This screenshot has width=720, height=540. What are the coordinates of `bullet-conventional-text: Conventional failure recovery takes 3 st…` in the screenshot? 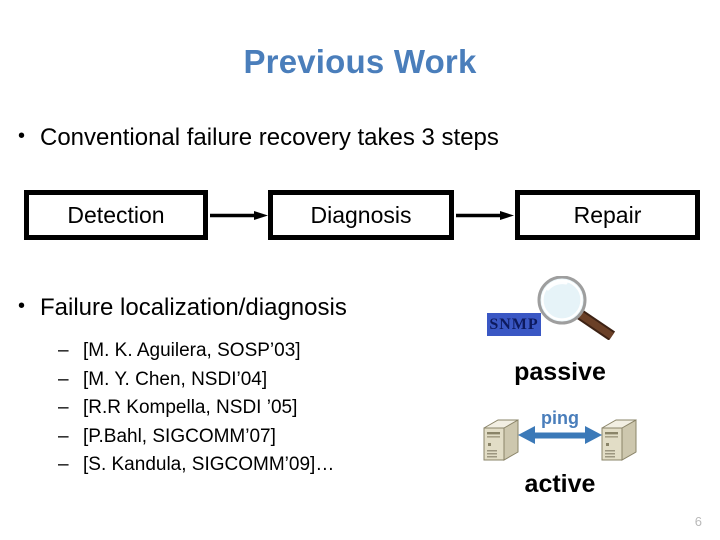 It's located at (269, 137).